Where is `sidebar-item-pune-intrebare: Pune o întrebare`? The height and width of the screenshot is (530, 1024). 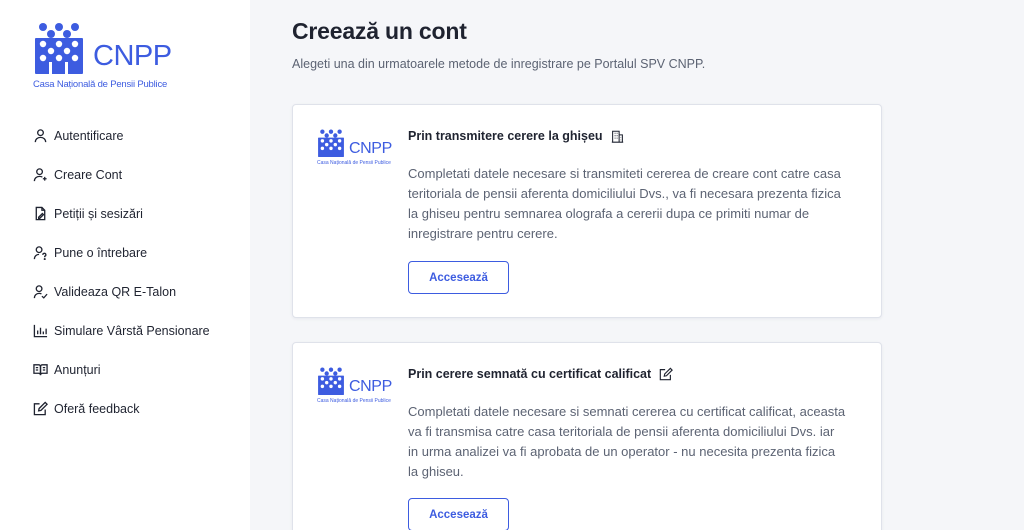 sidebar-item-pune-intrebare: Pune o întrebare is located at coordinates (137, 252).